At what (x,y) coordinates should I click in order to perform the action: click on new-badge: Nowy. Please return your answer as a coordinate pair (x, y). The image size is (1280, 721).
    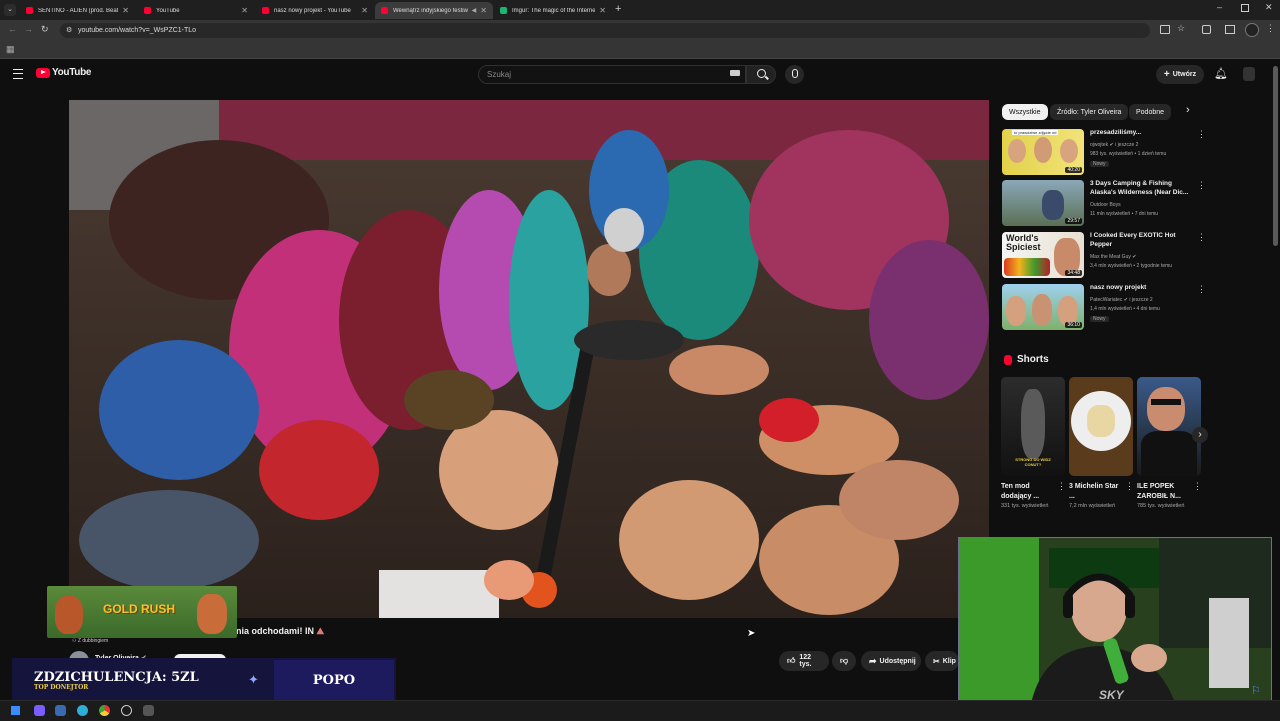
    Looking at the image, I should click on (1099, 319).